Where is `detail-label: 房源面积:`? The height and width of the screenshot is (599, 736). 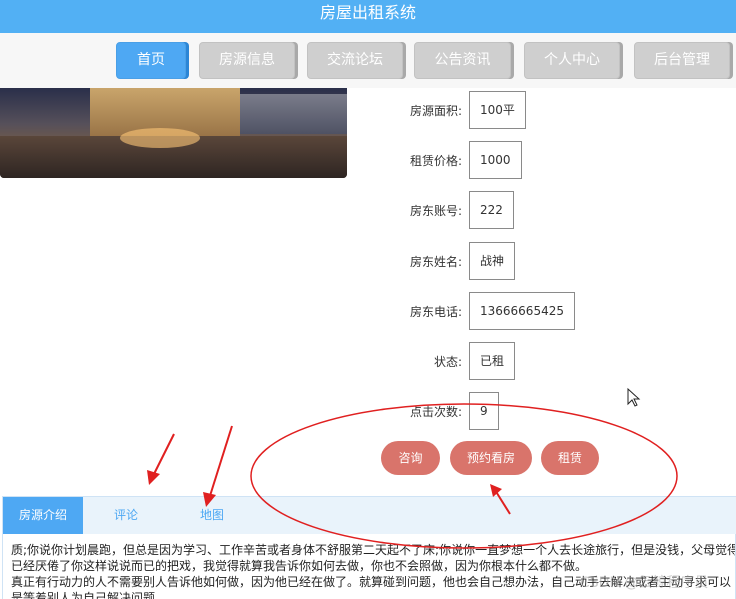 detail-label: 房源面积: is located at coordinates (435, 111).